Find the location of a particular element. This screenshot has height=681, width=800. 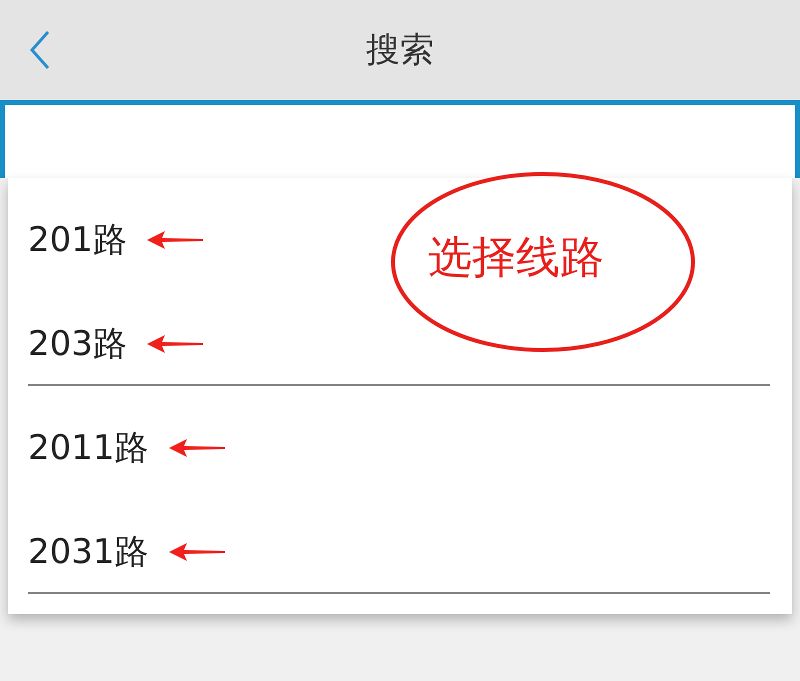

route-item: 201路 is located at coordinates (115, 240).